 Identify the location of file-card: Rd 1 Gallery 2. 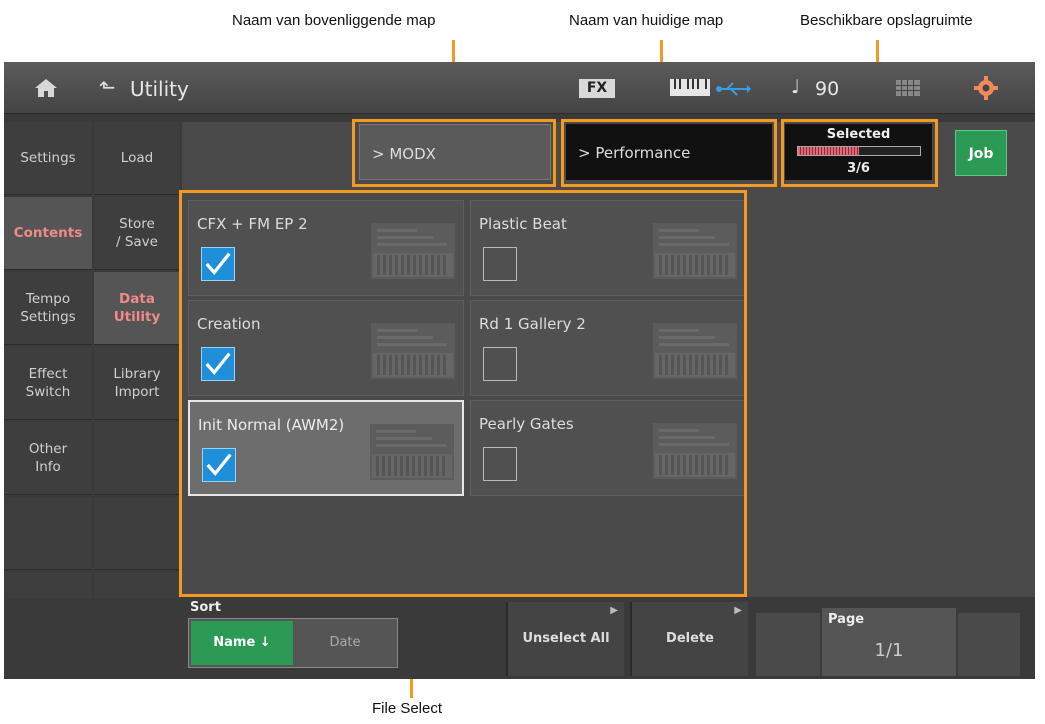
(608, 348).